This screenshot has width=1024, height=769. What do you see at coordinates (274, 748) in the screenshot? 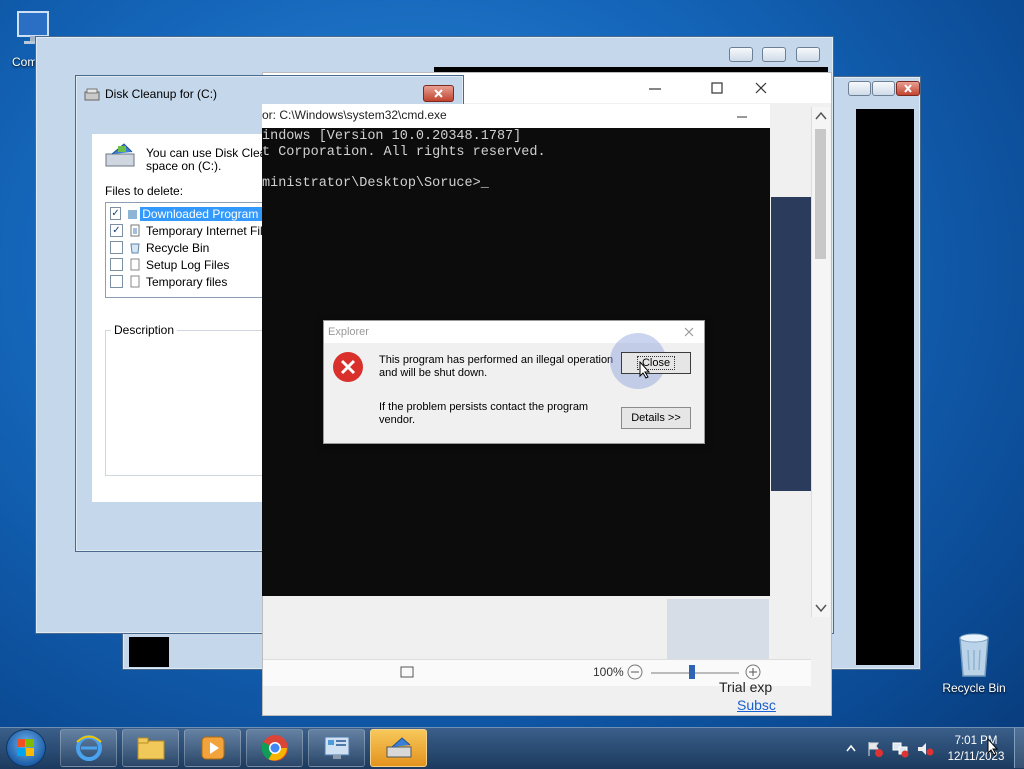
I see `taskbar-chrome` at bounding box center [274, 748].